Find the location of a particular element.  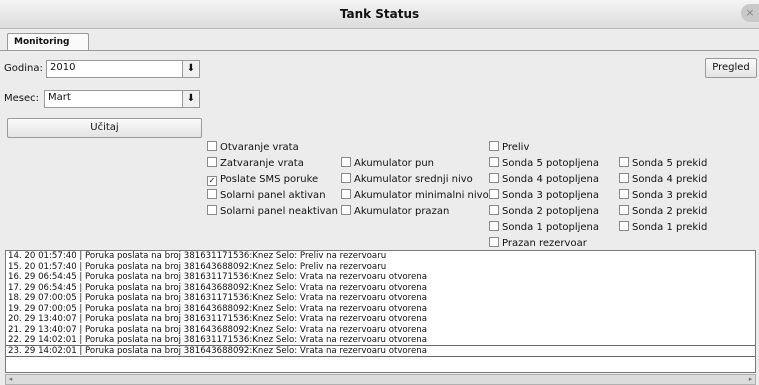

checkbox-label: Akumulator pun is located at coordinates (394, 163).